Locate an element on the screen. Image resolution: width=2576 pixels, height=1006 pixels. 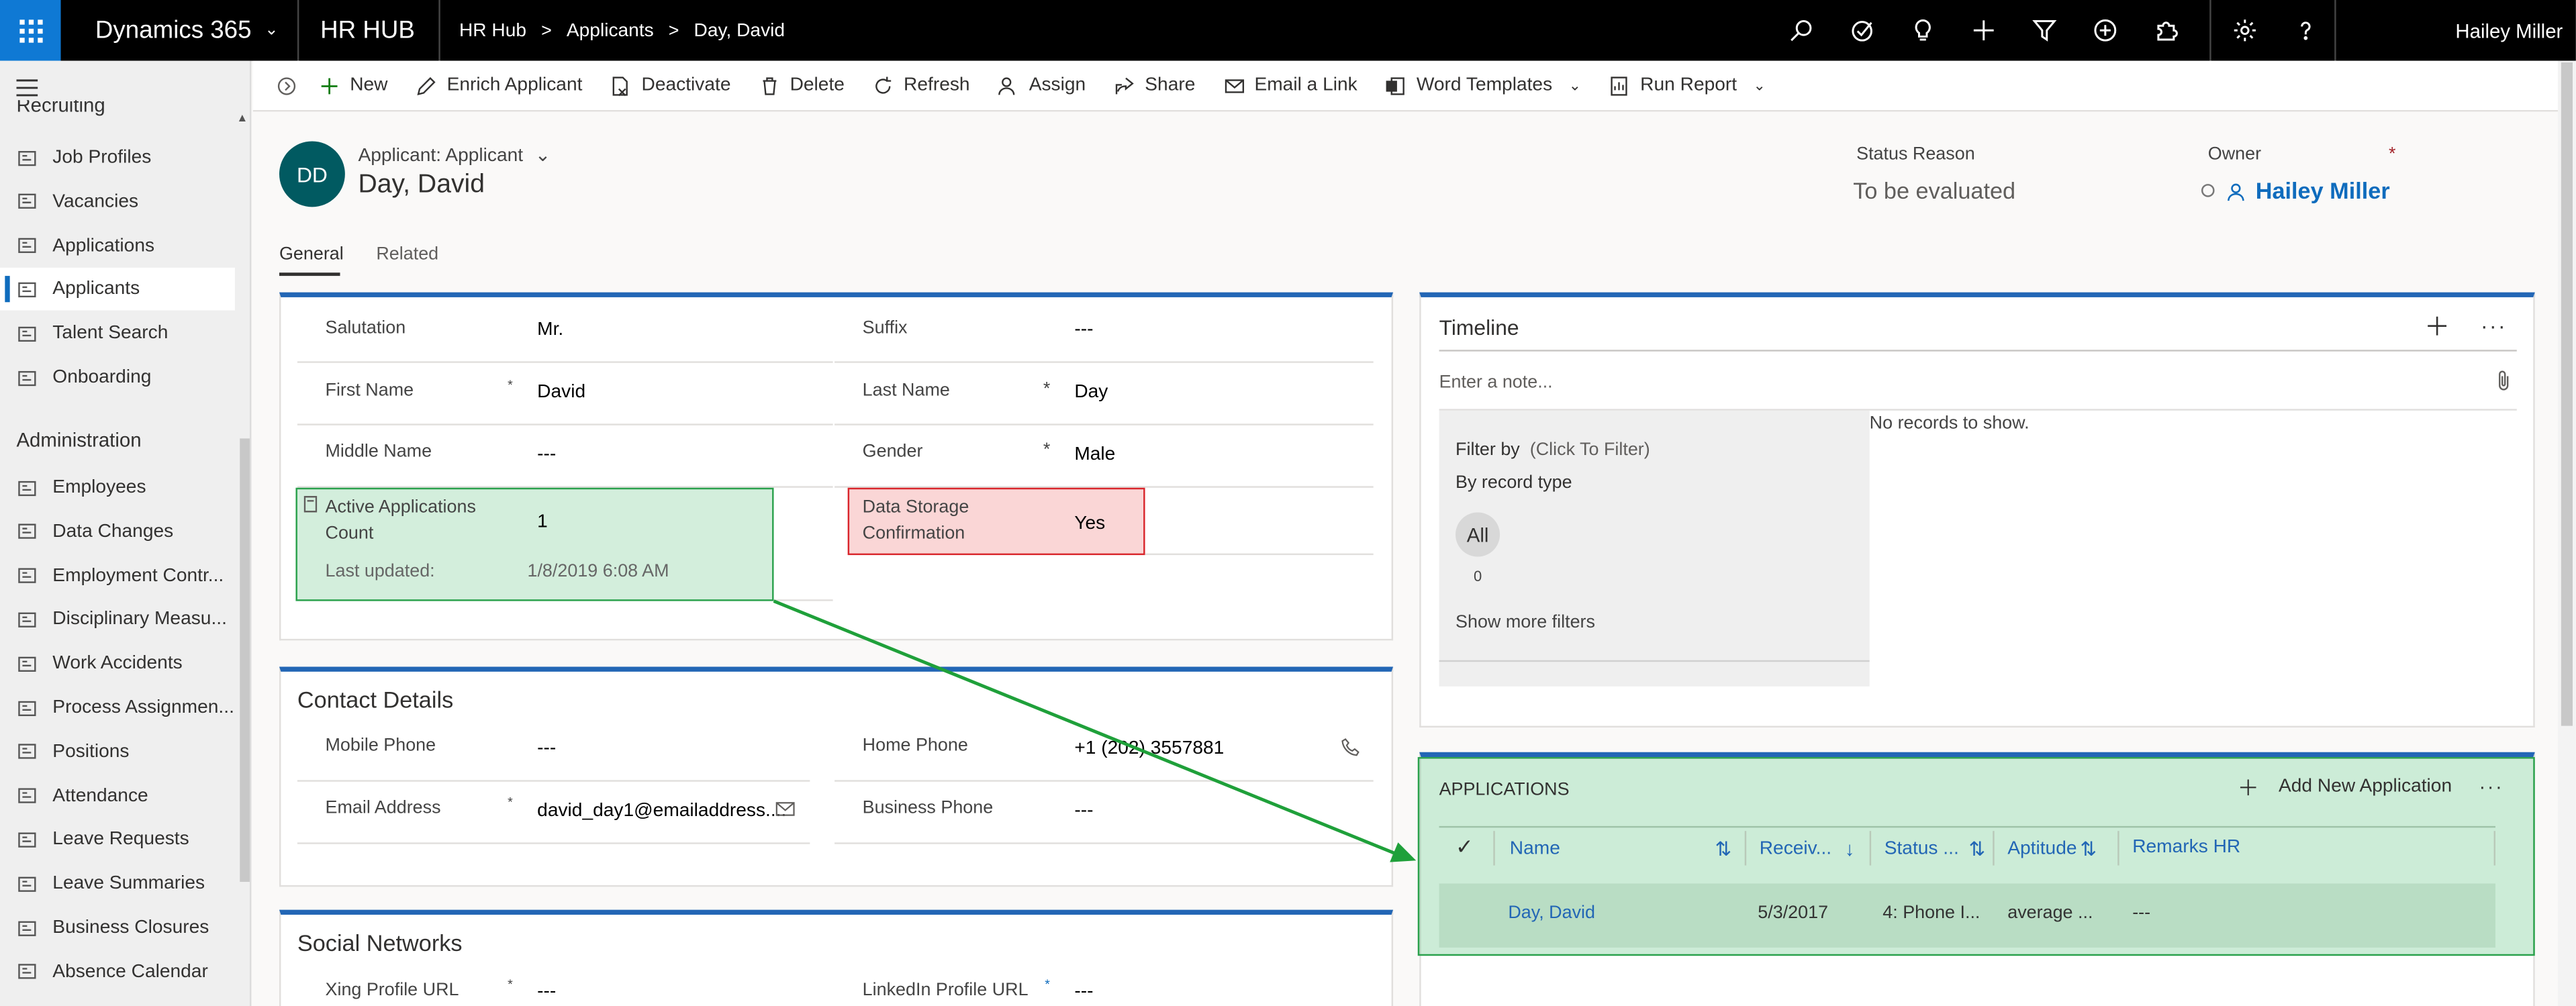
annotation-arrow is located at coordinates (1095, 730).